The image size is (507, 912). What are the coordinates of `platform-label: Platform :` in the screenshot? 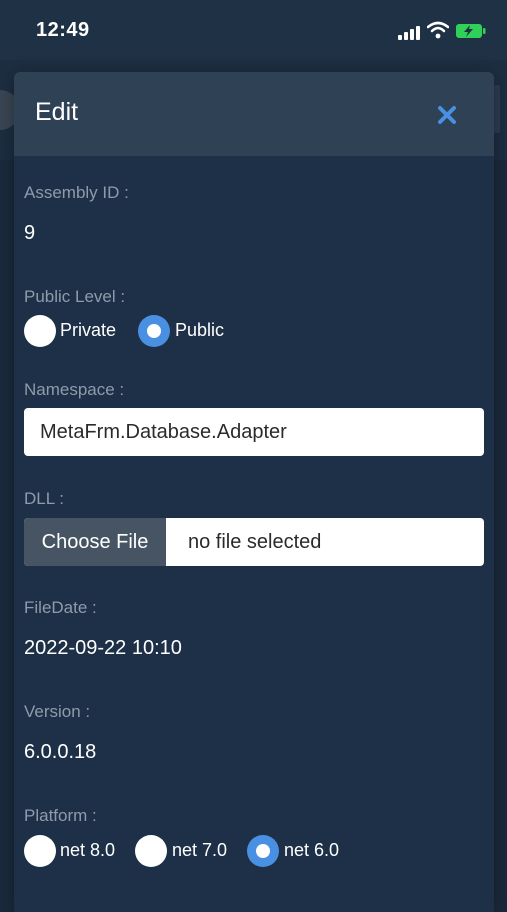 It's located at (60, 815).